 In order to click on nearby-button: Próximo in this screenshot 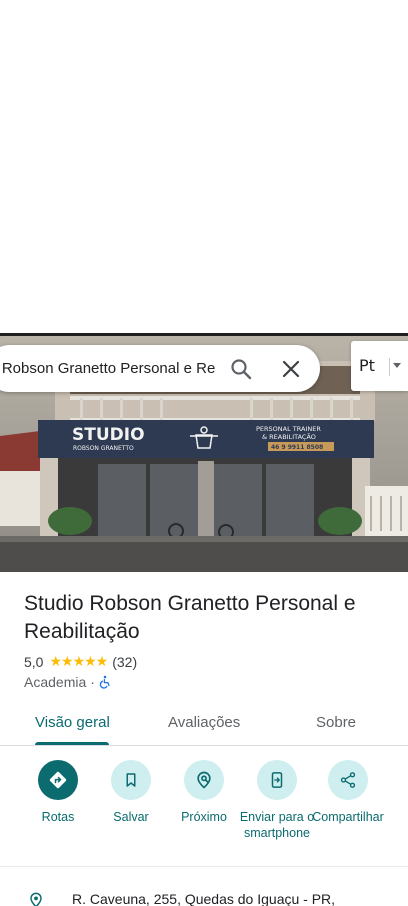, I will do `click(204, 792)`.